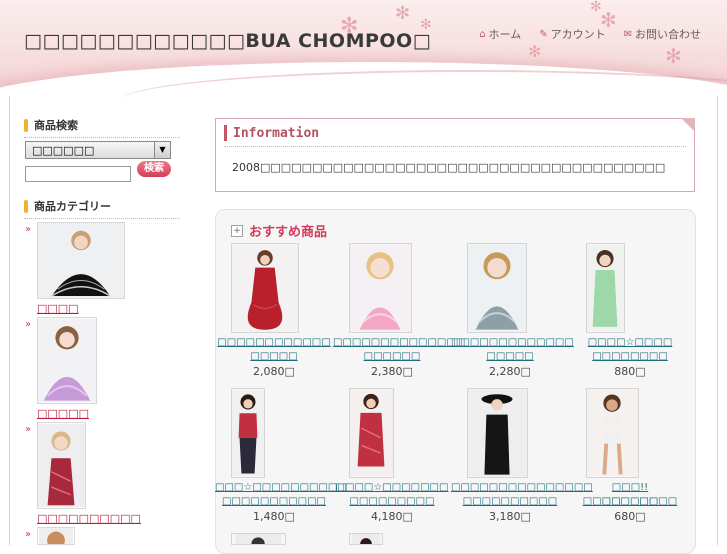 The width and height of the screenshot is (727, 554). What do you see at coordinates (392, 371) in the screenshot?
I see `product-price: 2,380□` at bounding box center [392, 371].